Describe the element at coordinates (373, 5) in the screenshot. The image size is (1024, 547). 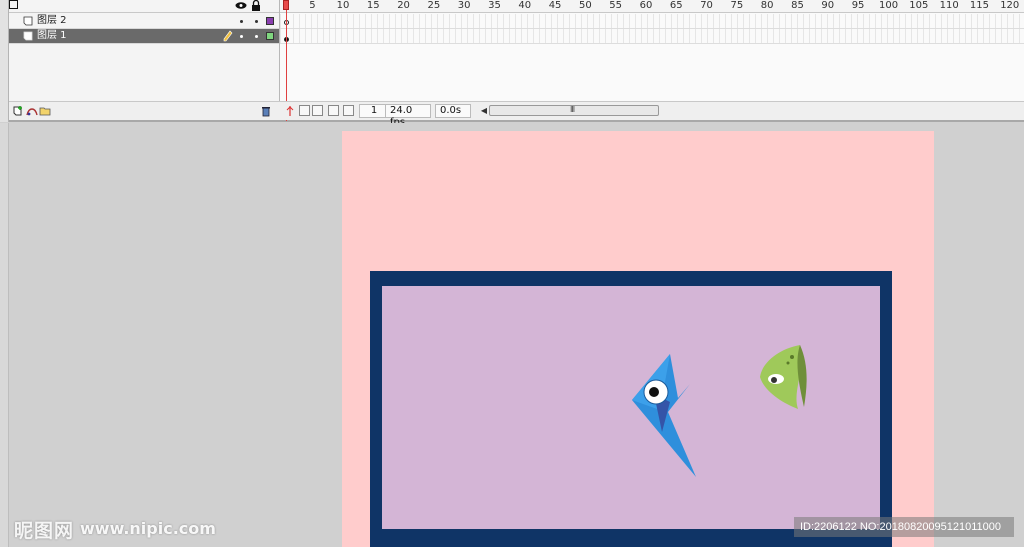
I see `ruler-number: 15` at that location.